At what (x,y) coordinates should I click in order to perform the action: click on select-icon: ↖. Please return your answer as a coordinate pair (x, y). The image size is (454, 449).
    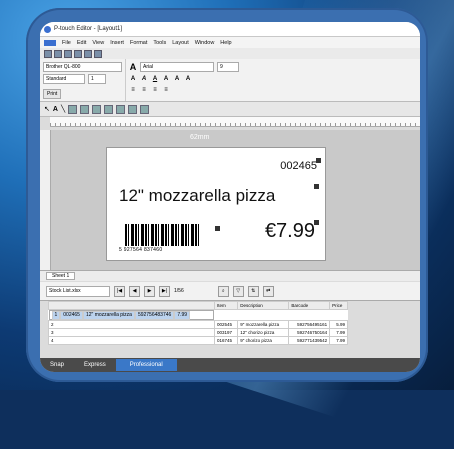
    Looking at the image, I should click on (47, 109).